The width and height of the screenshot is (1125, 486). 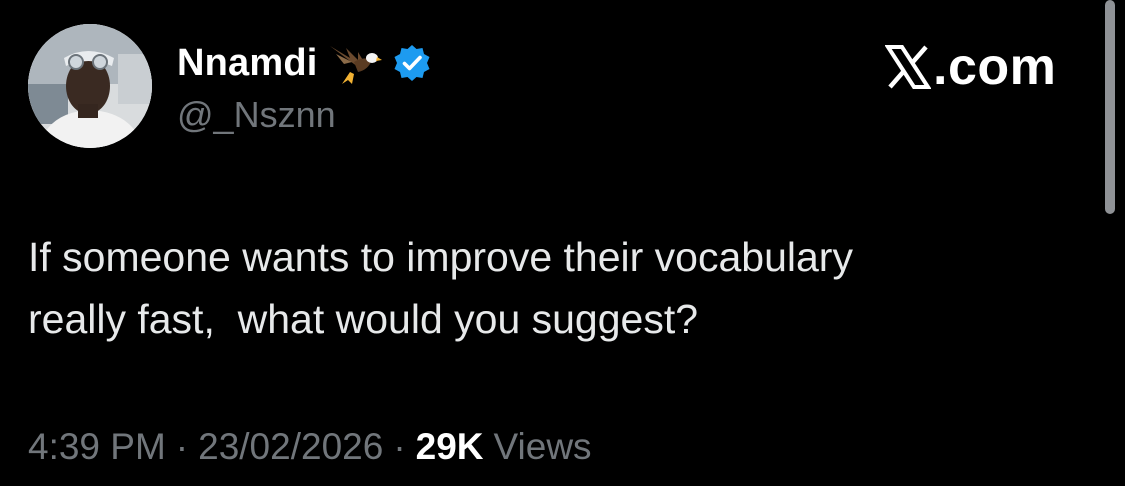 I want to click on views-label: Views, so click(x=542, y=446).